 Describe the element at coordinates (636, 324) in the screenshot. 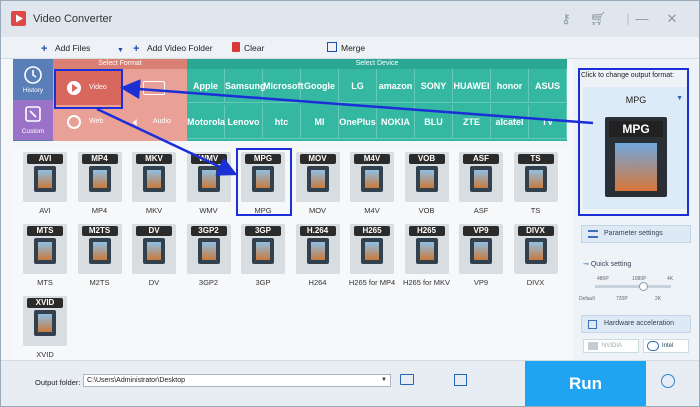

I see `hardware-acceleration-button: Hardware acceleration` at that location.